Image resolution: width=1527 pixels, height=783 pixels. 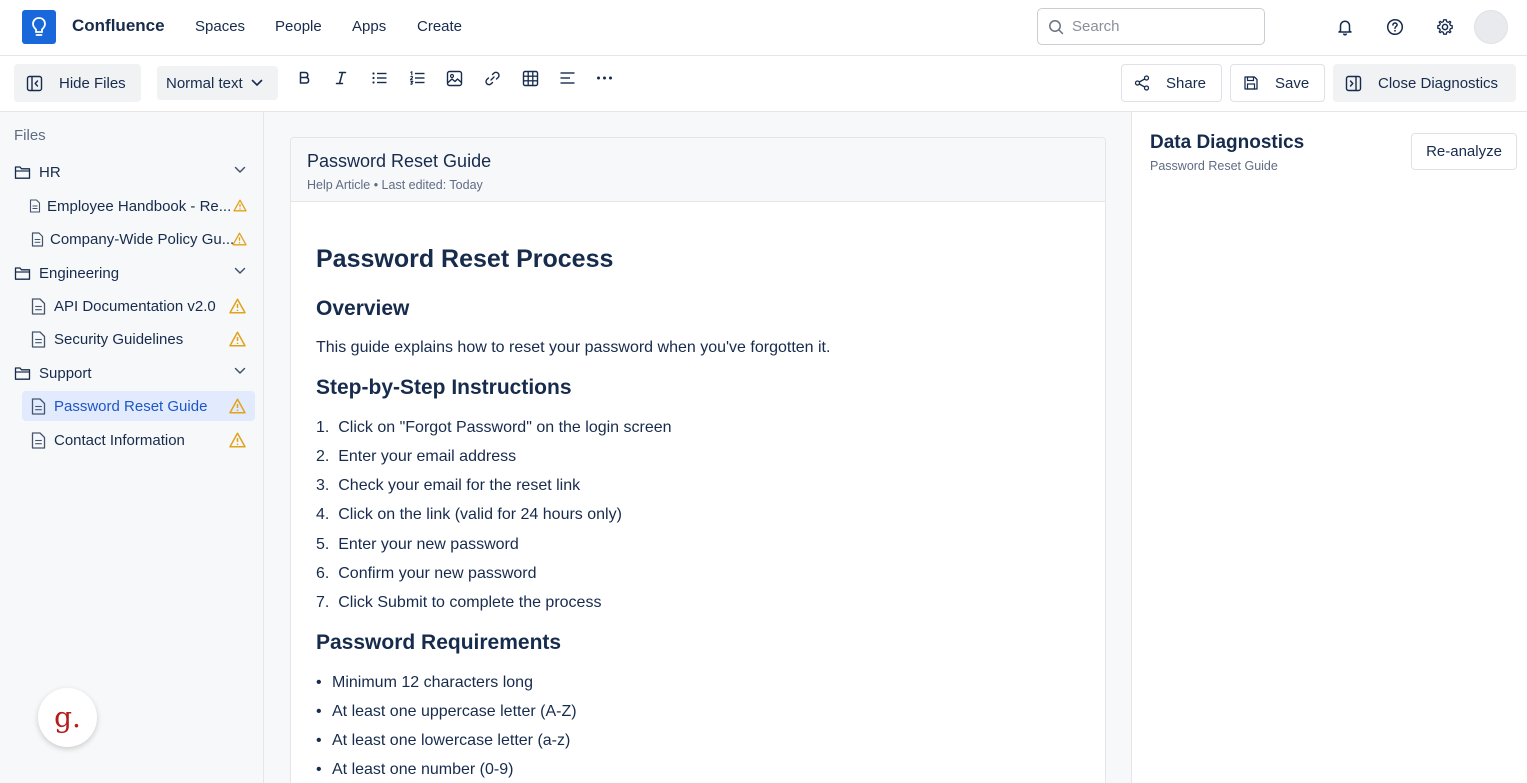 I want to click on file-api-documentation: API Documentation v2.0, so click(x=138, y=306).